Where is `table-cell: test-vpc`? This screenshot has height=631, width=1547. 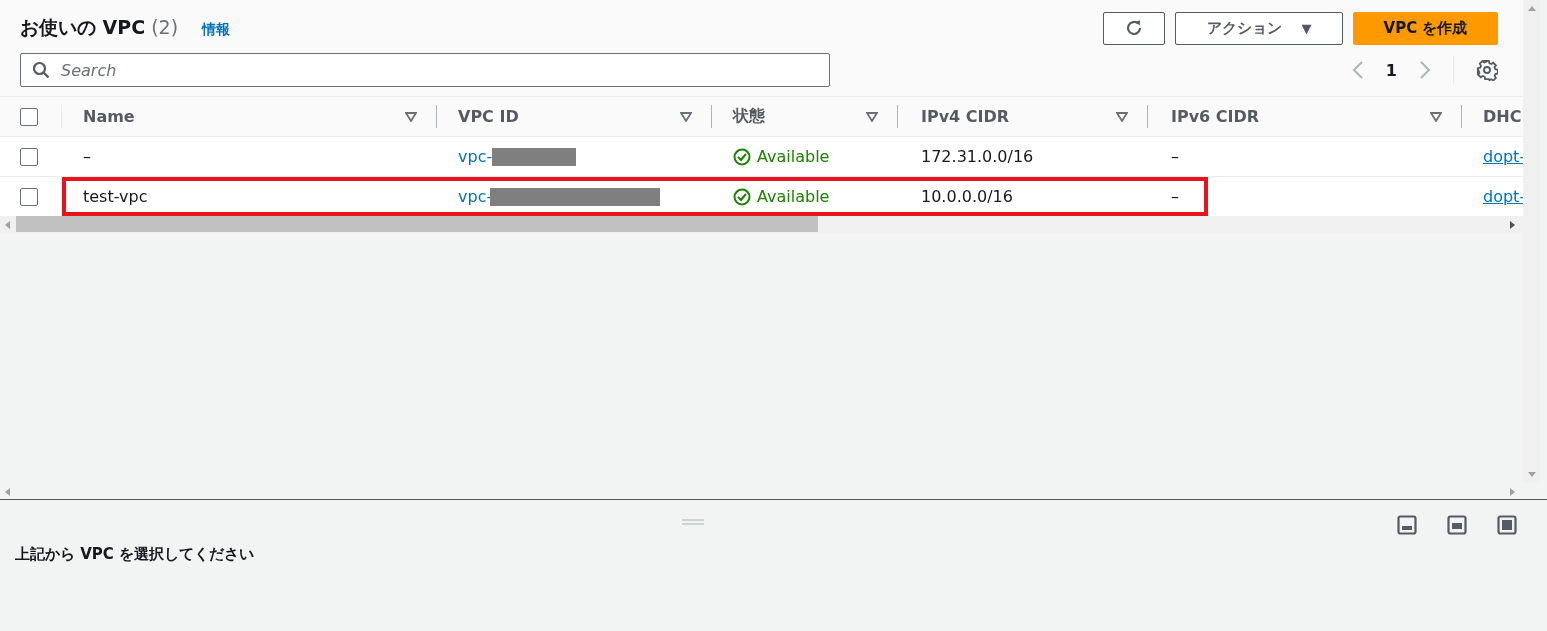
table-cell: test-vpc is located at coordinates (115, 196).